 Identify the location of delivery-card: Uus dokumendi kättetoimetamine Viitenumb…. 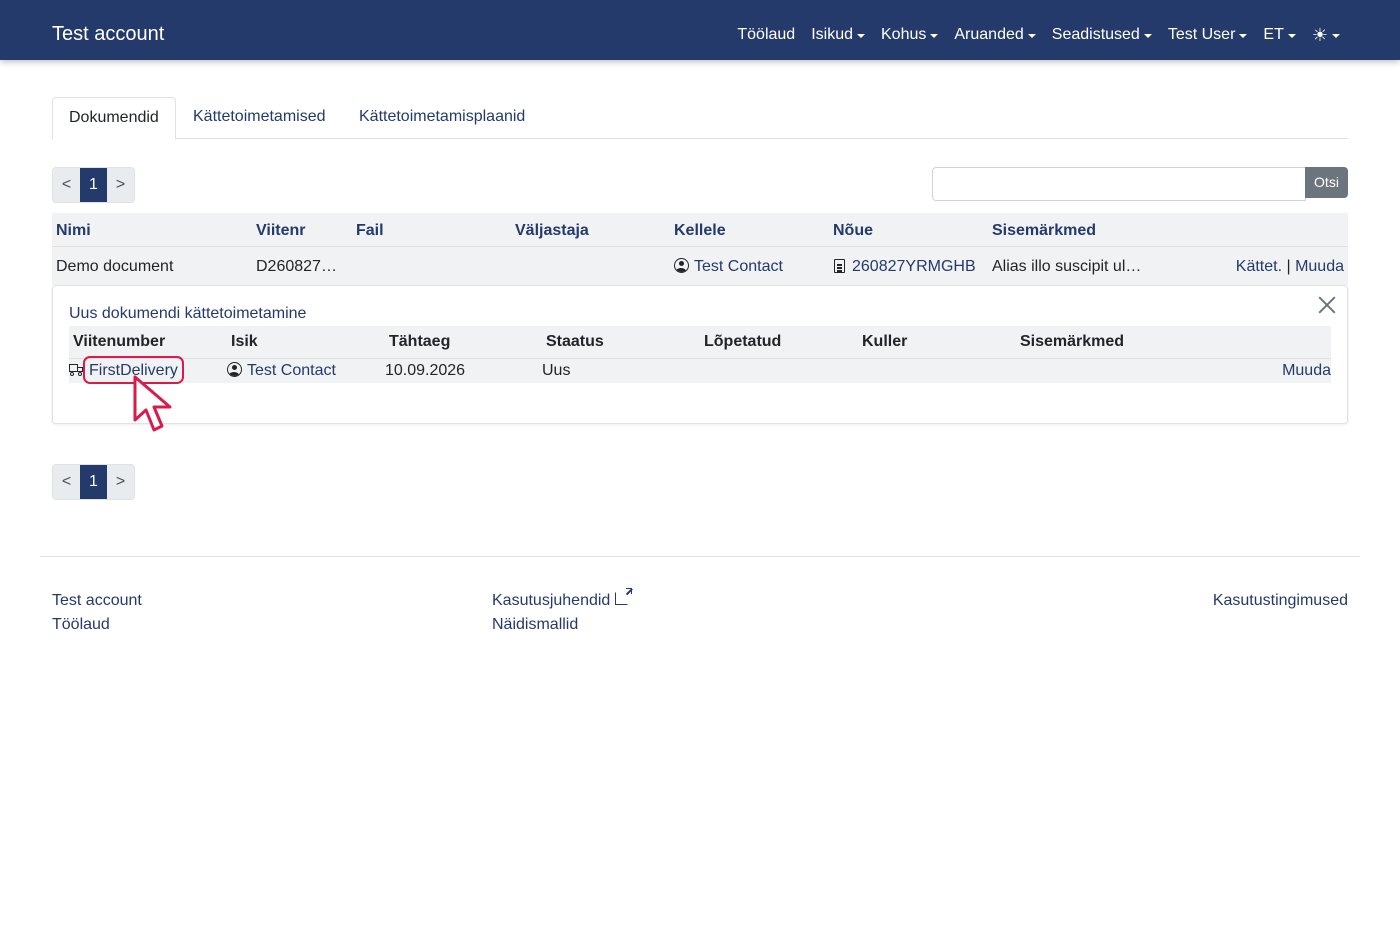
(700, 354).